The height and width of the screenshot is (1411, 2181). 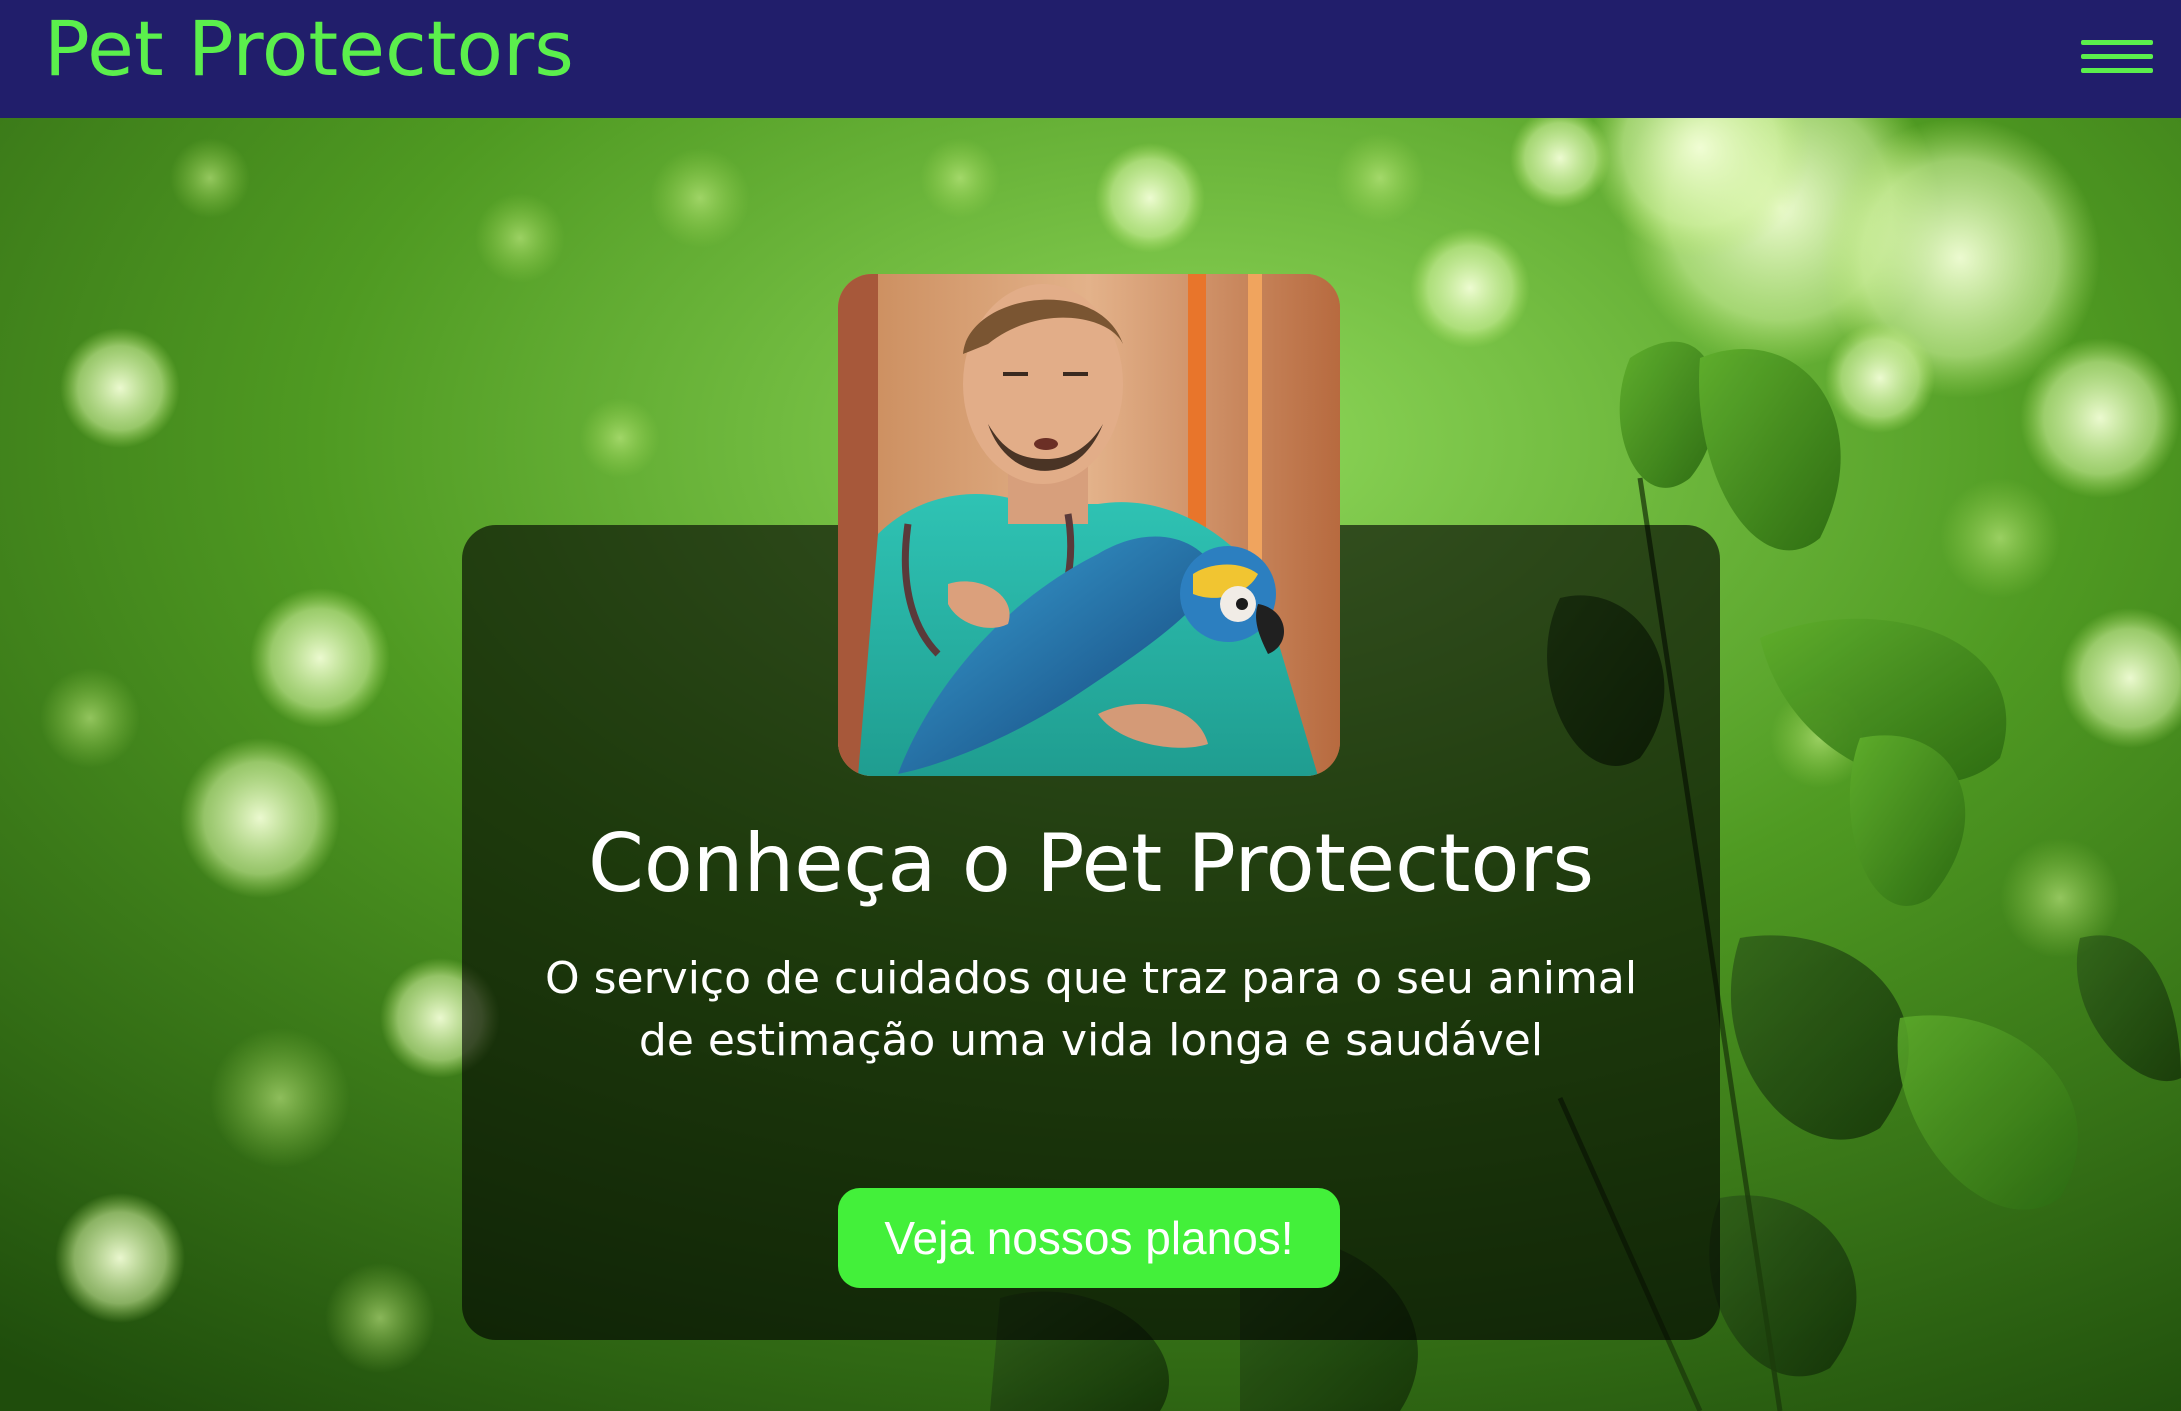 I want to click on see-plans-button: Veja nossos planos!, so click(x=1089, y=1238).